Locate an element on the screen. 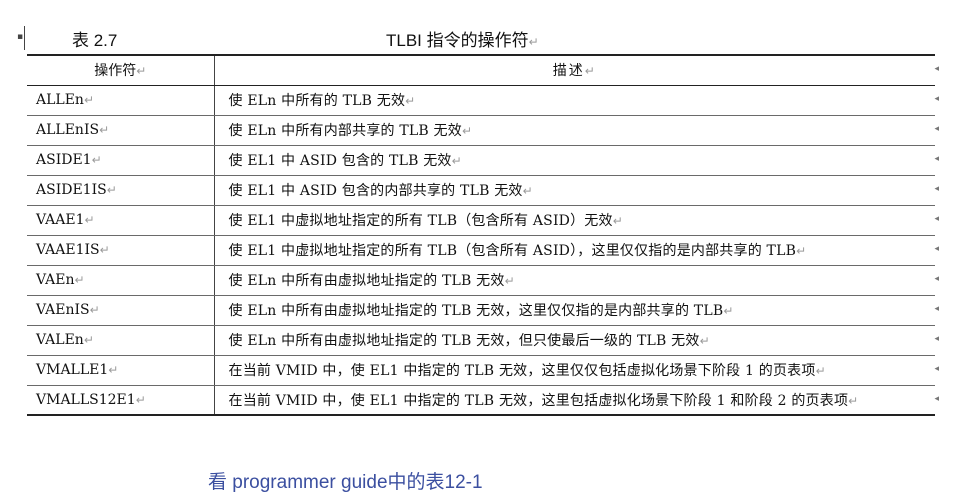  header-operand: 操作符↵ is located at coordinates (121, 70).